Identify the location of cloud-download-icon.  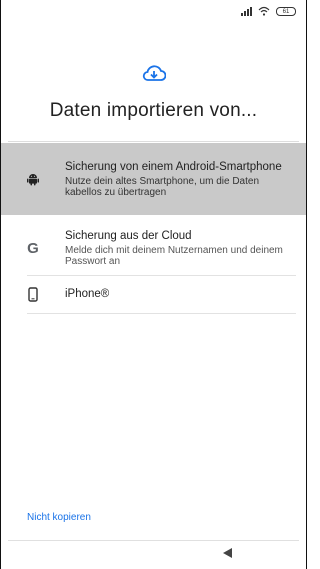
(154, 73).